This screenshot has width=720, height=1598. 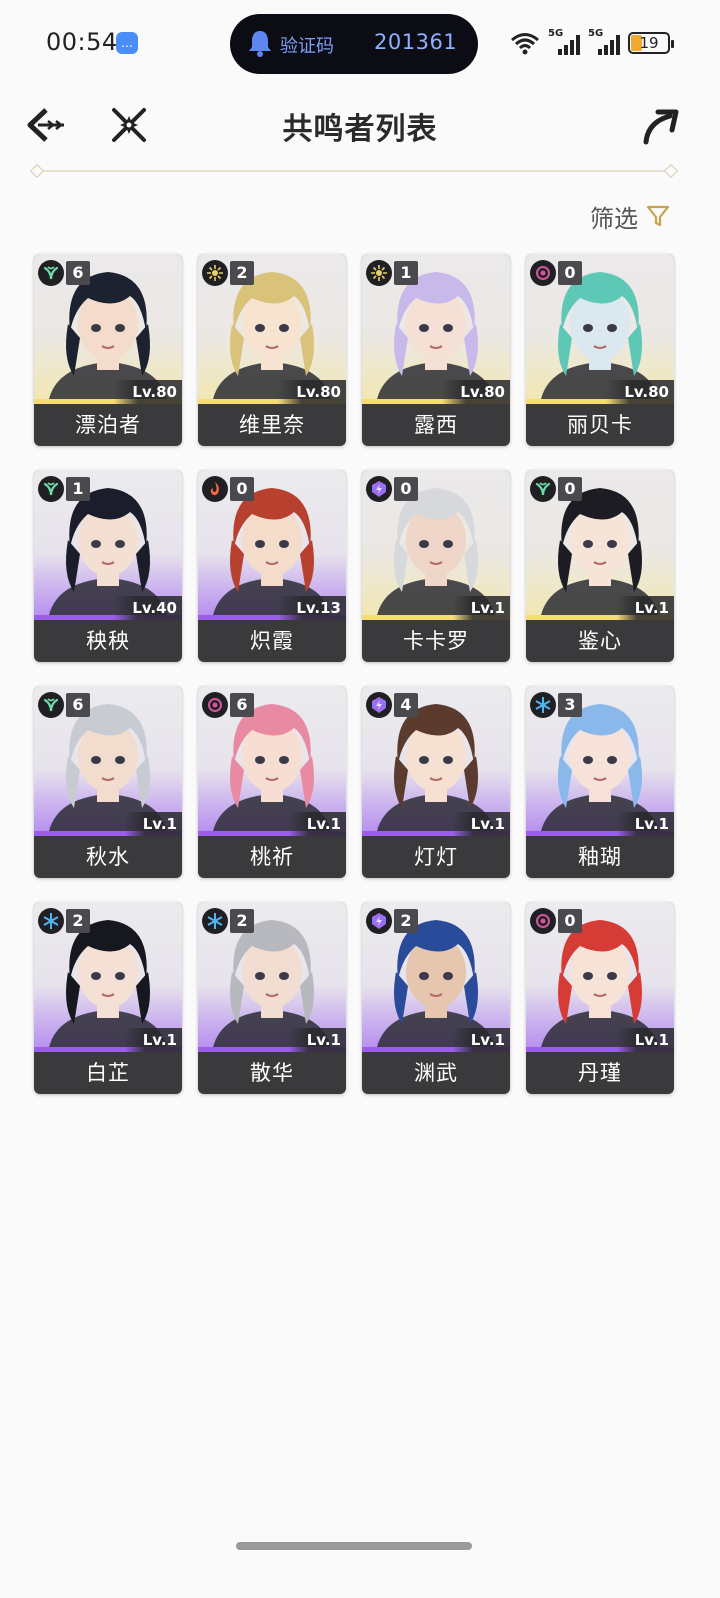 I want to click on battery-level: 19, so click(x=649, y=43).